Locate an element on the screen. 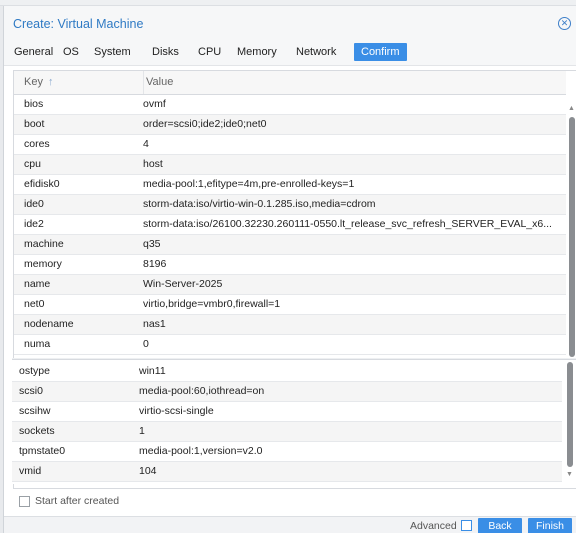 Image resolution: width=576 pixels, height=533 pixels. row-key: memory is located at coordinates (43, 264).